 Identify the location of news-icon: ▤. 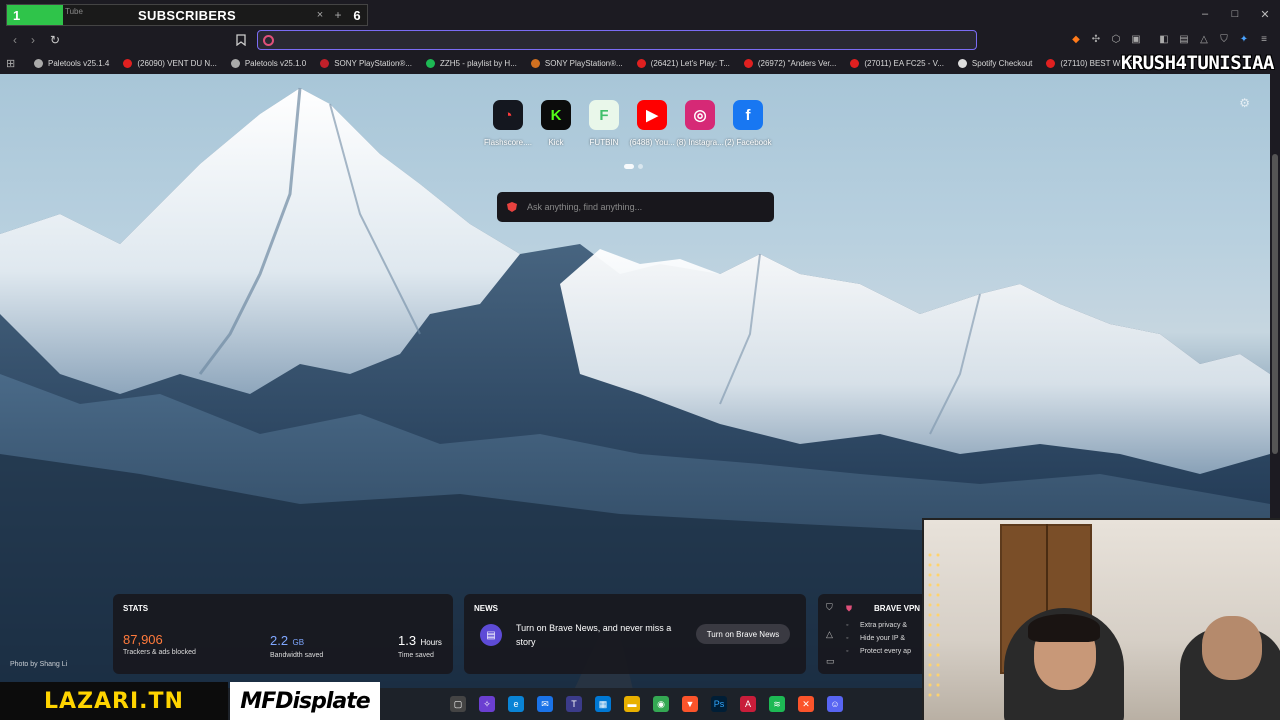
(491, 635).